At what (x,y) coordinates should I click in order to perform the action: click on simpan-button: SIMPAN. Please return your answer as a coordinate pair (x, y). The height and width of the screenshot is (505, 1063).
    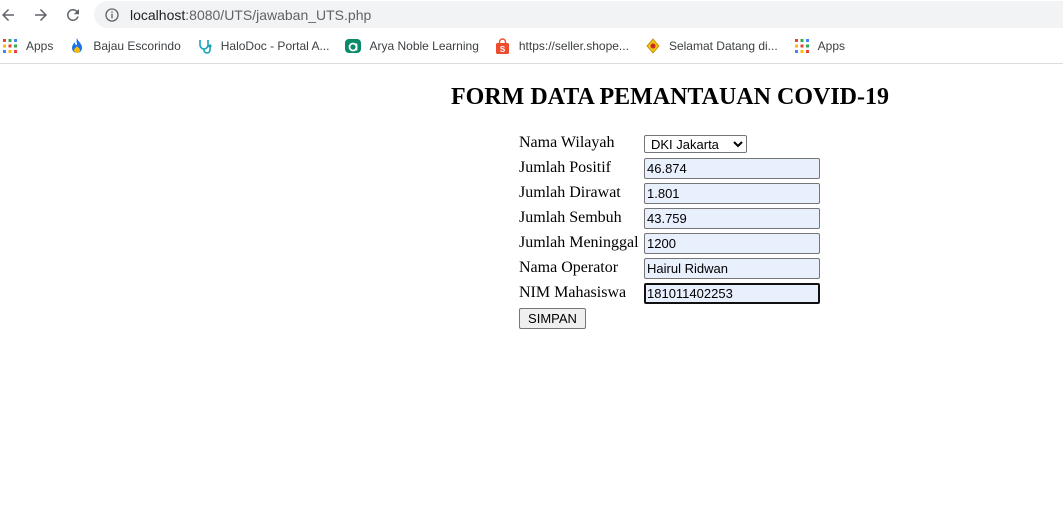
    Looking at the image, I should click on (552, 318).